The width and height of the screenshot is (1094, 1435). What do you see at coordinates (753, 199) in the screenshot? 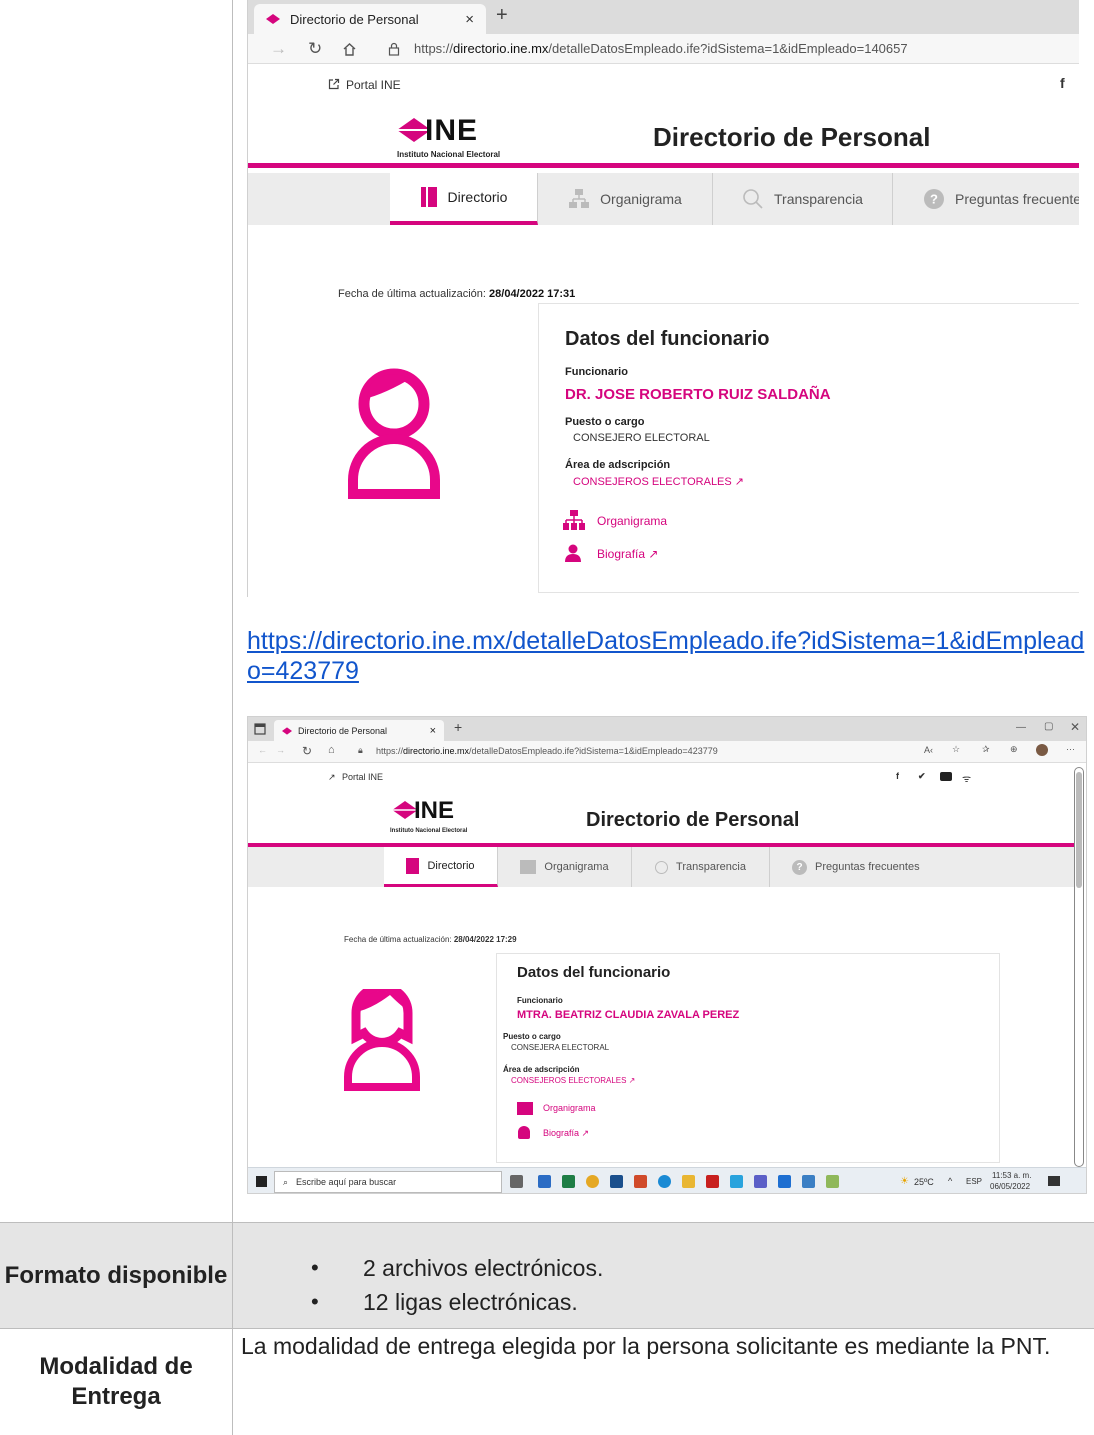
I see `magnifier-icon` at bounding box center [753, 199].